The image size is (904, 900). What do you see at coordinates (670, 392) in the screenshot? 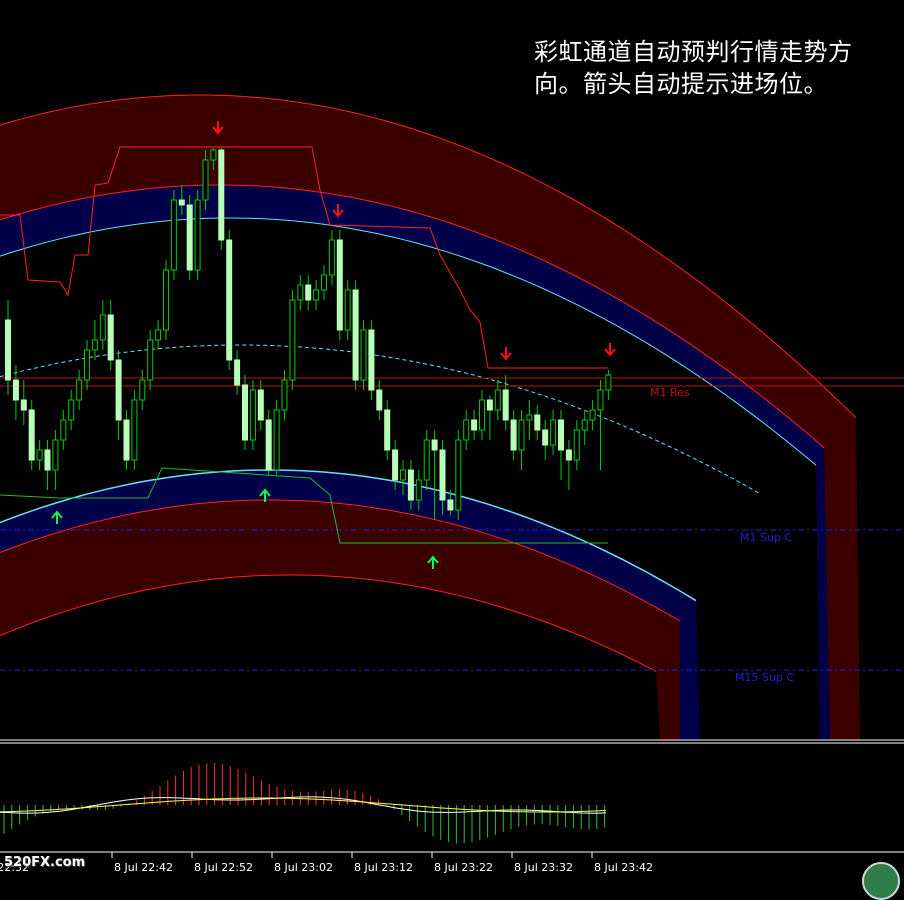
I see `level-label-0: M1 Res` at bounding box center [670, 392].